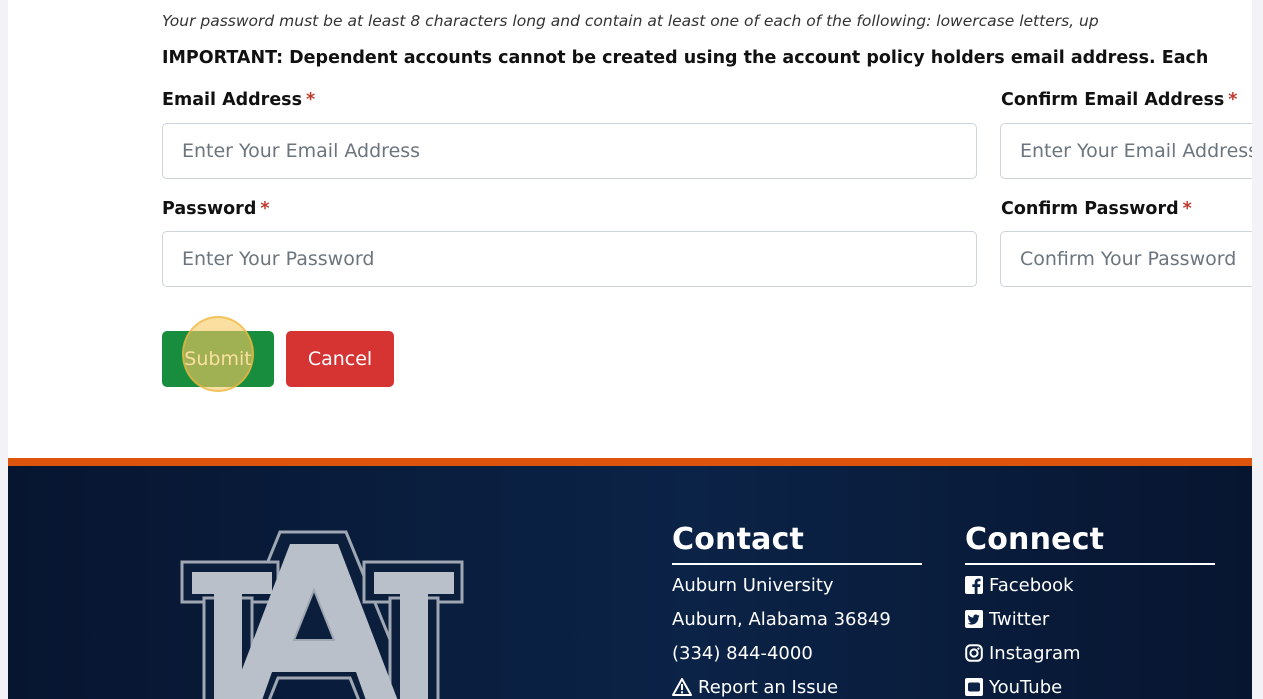 This screenshot has width=1263, height=699. Describe the element at coordinates (1090, 654) in the screenshot. I see `social-item-instagram: Instagram` at that location.